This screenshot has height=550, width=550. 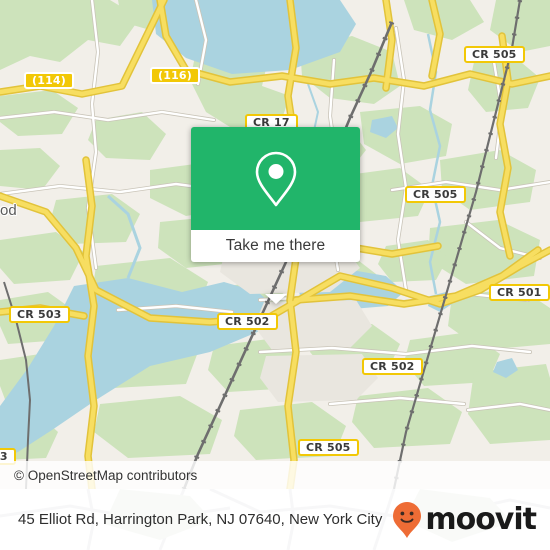 I want to click on popup-pointer-tail, so click(x=275, y=299).